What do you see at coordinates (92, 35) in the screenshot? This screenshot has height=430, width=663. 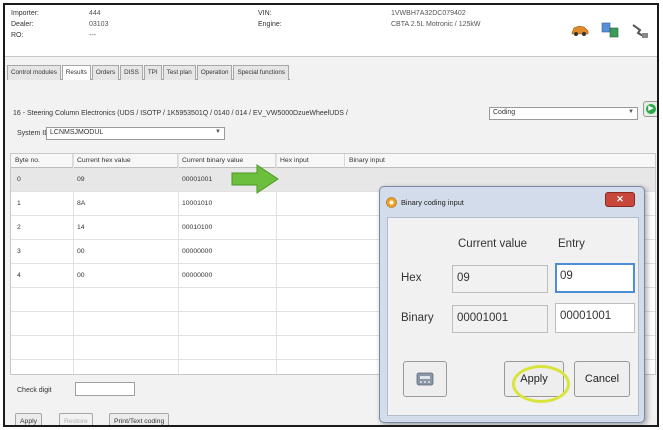 I see `ro-value: ---` at bounding box center [92, 35].